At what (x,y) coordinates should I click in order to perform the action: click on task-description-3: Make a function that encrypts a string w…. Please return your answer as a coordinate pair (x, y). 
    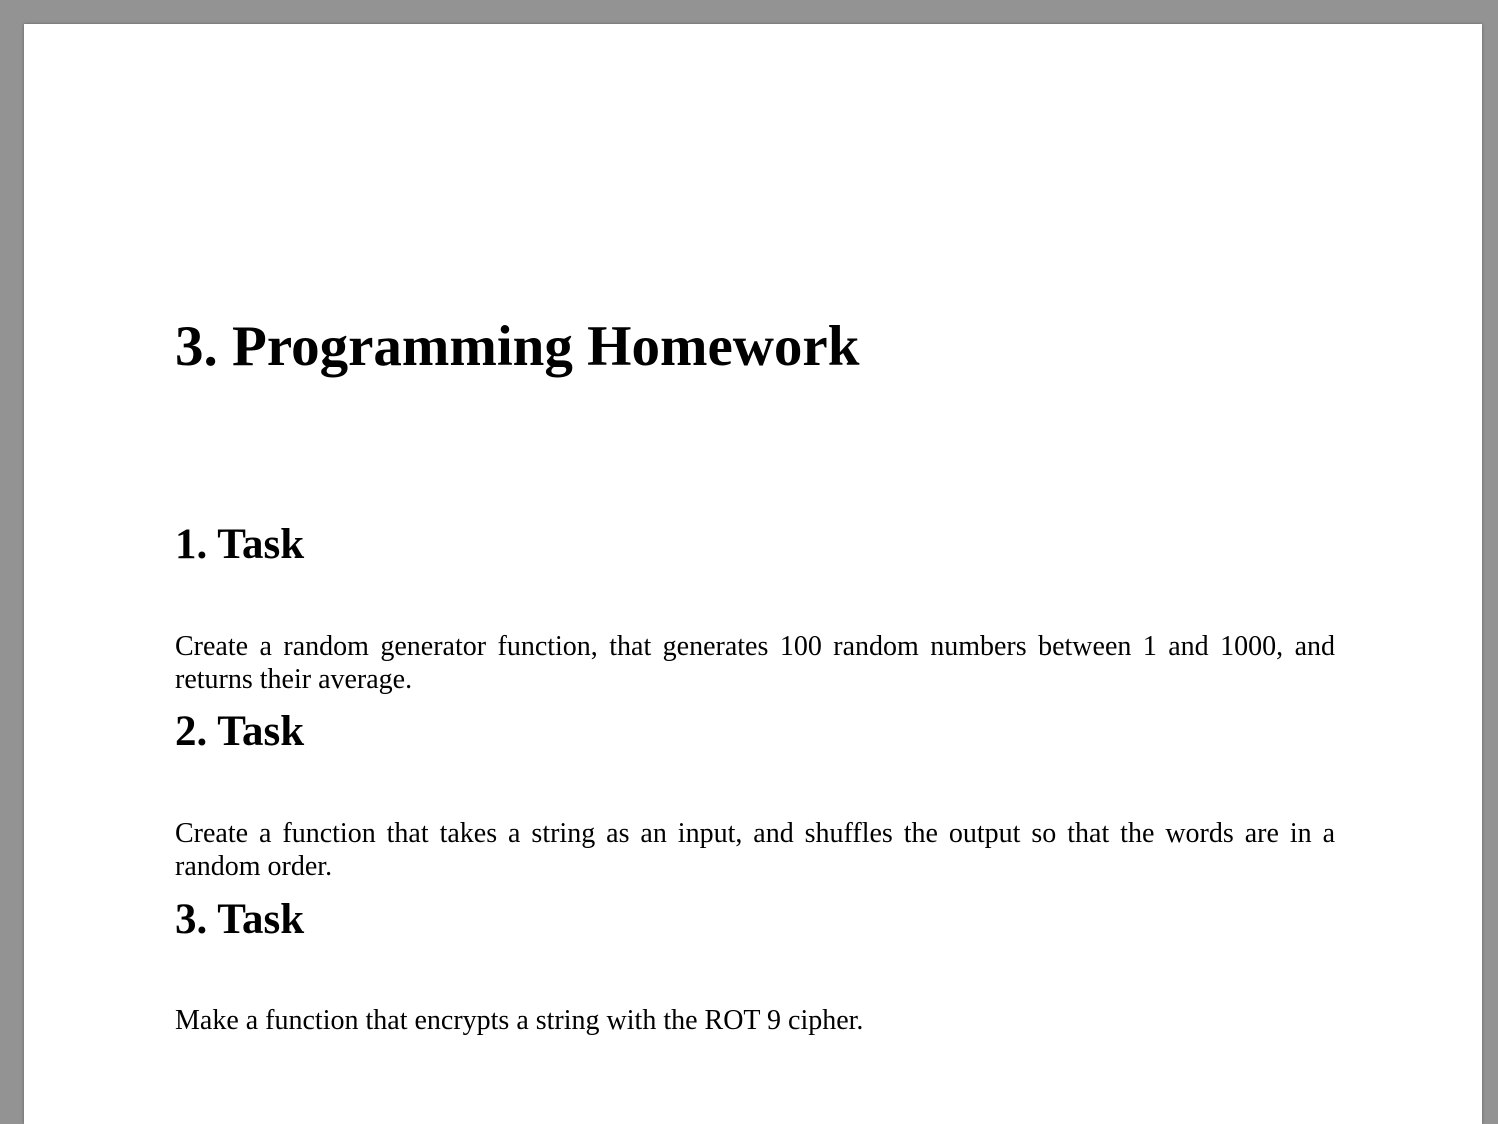
    Looking at the image, I should click on (519, 1020).